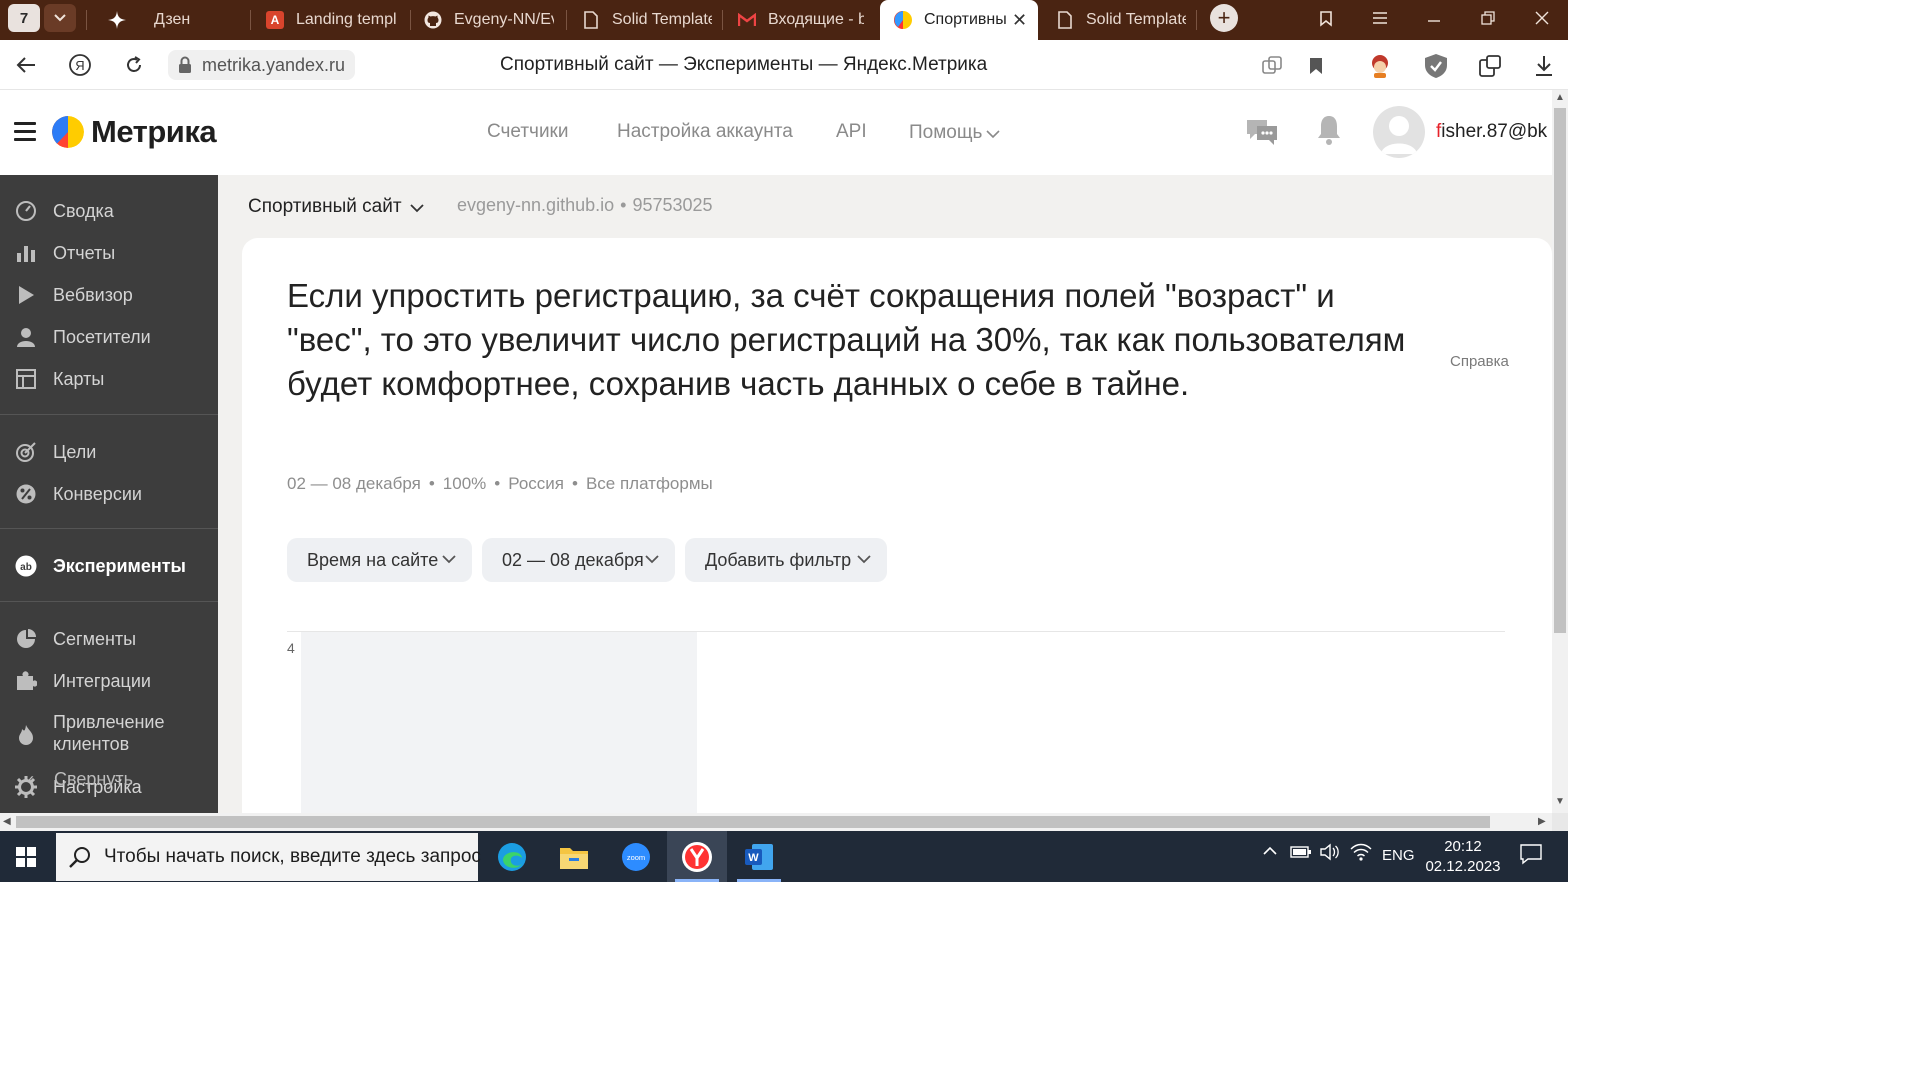 The height and width of the screenshot is (1074, 1909). I want to click on yandex-home-icon: Я, so click(80, 65).